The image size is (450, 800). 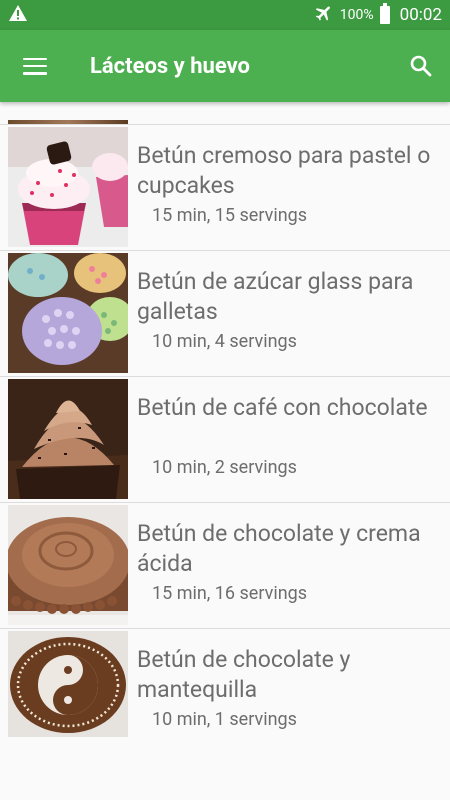 I want to click on recipe-title: Betún de chocolate y mantequilla, so click(x=244, y=674).